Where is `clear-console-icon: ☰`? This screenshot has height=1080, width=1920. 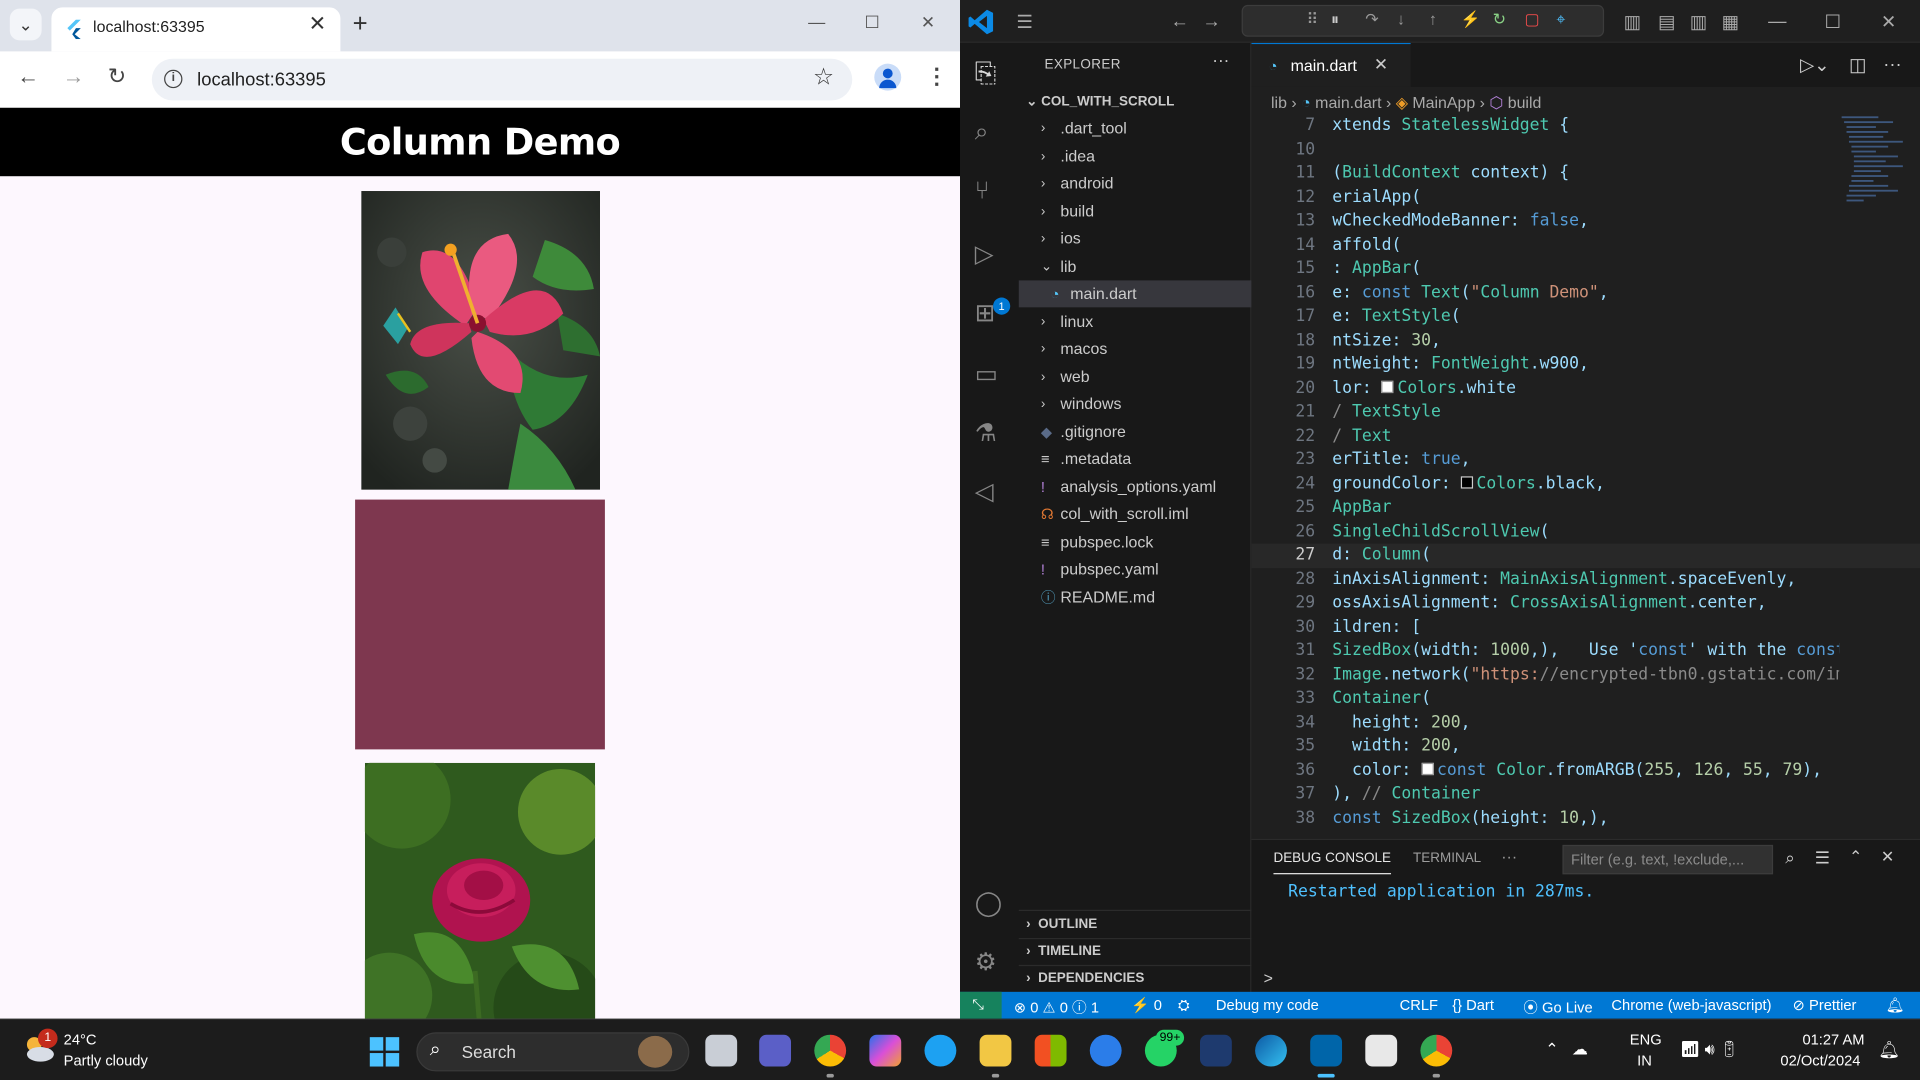
clear-console-icon: ☰ is located at coordinates (1822, 857).